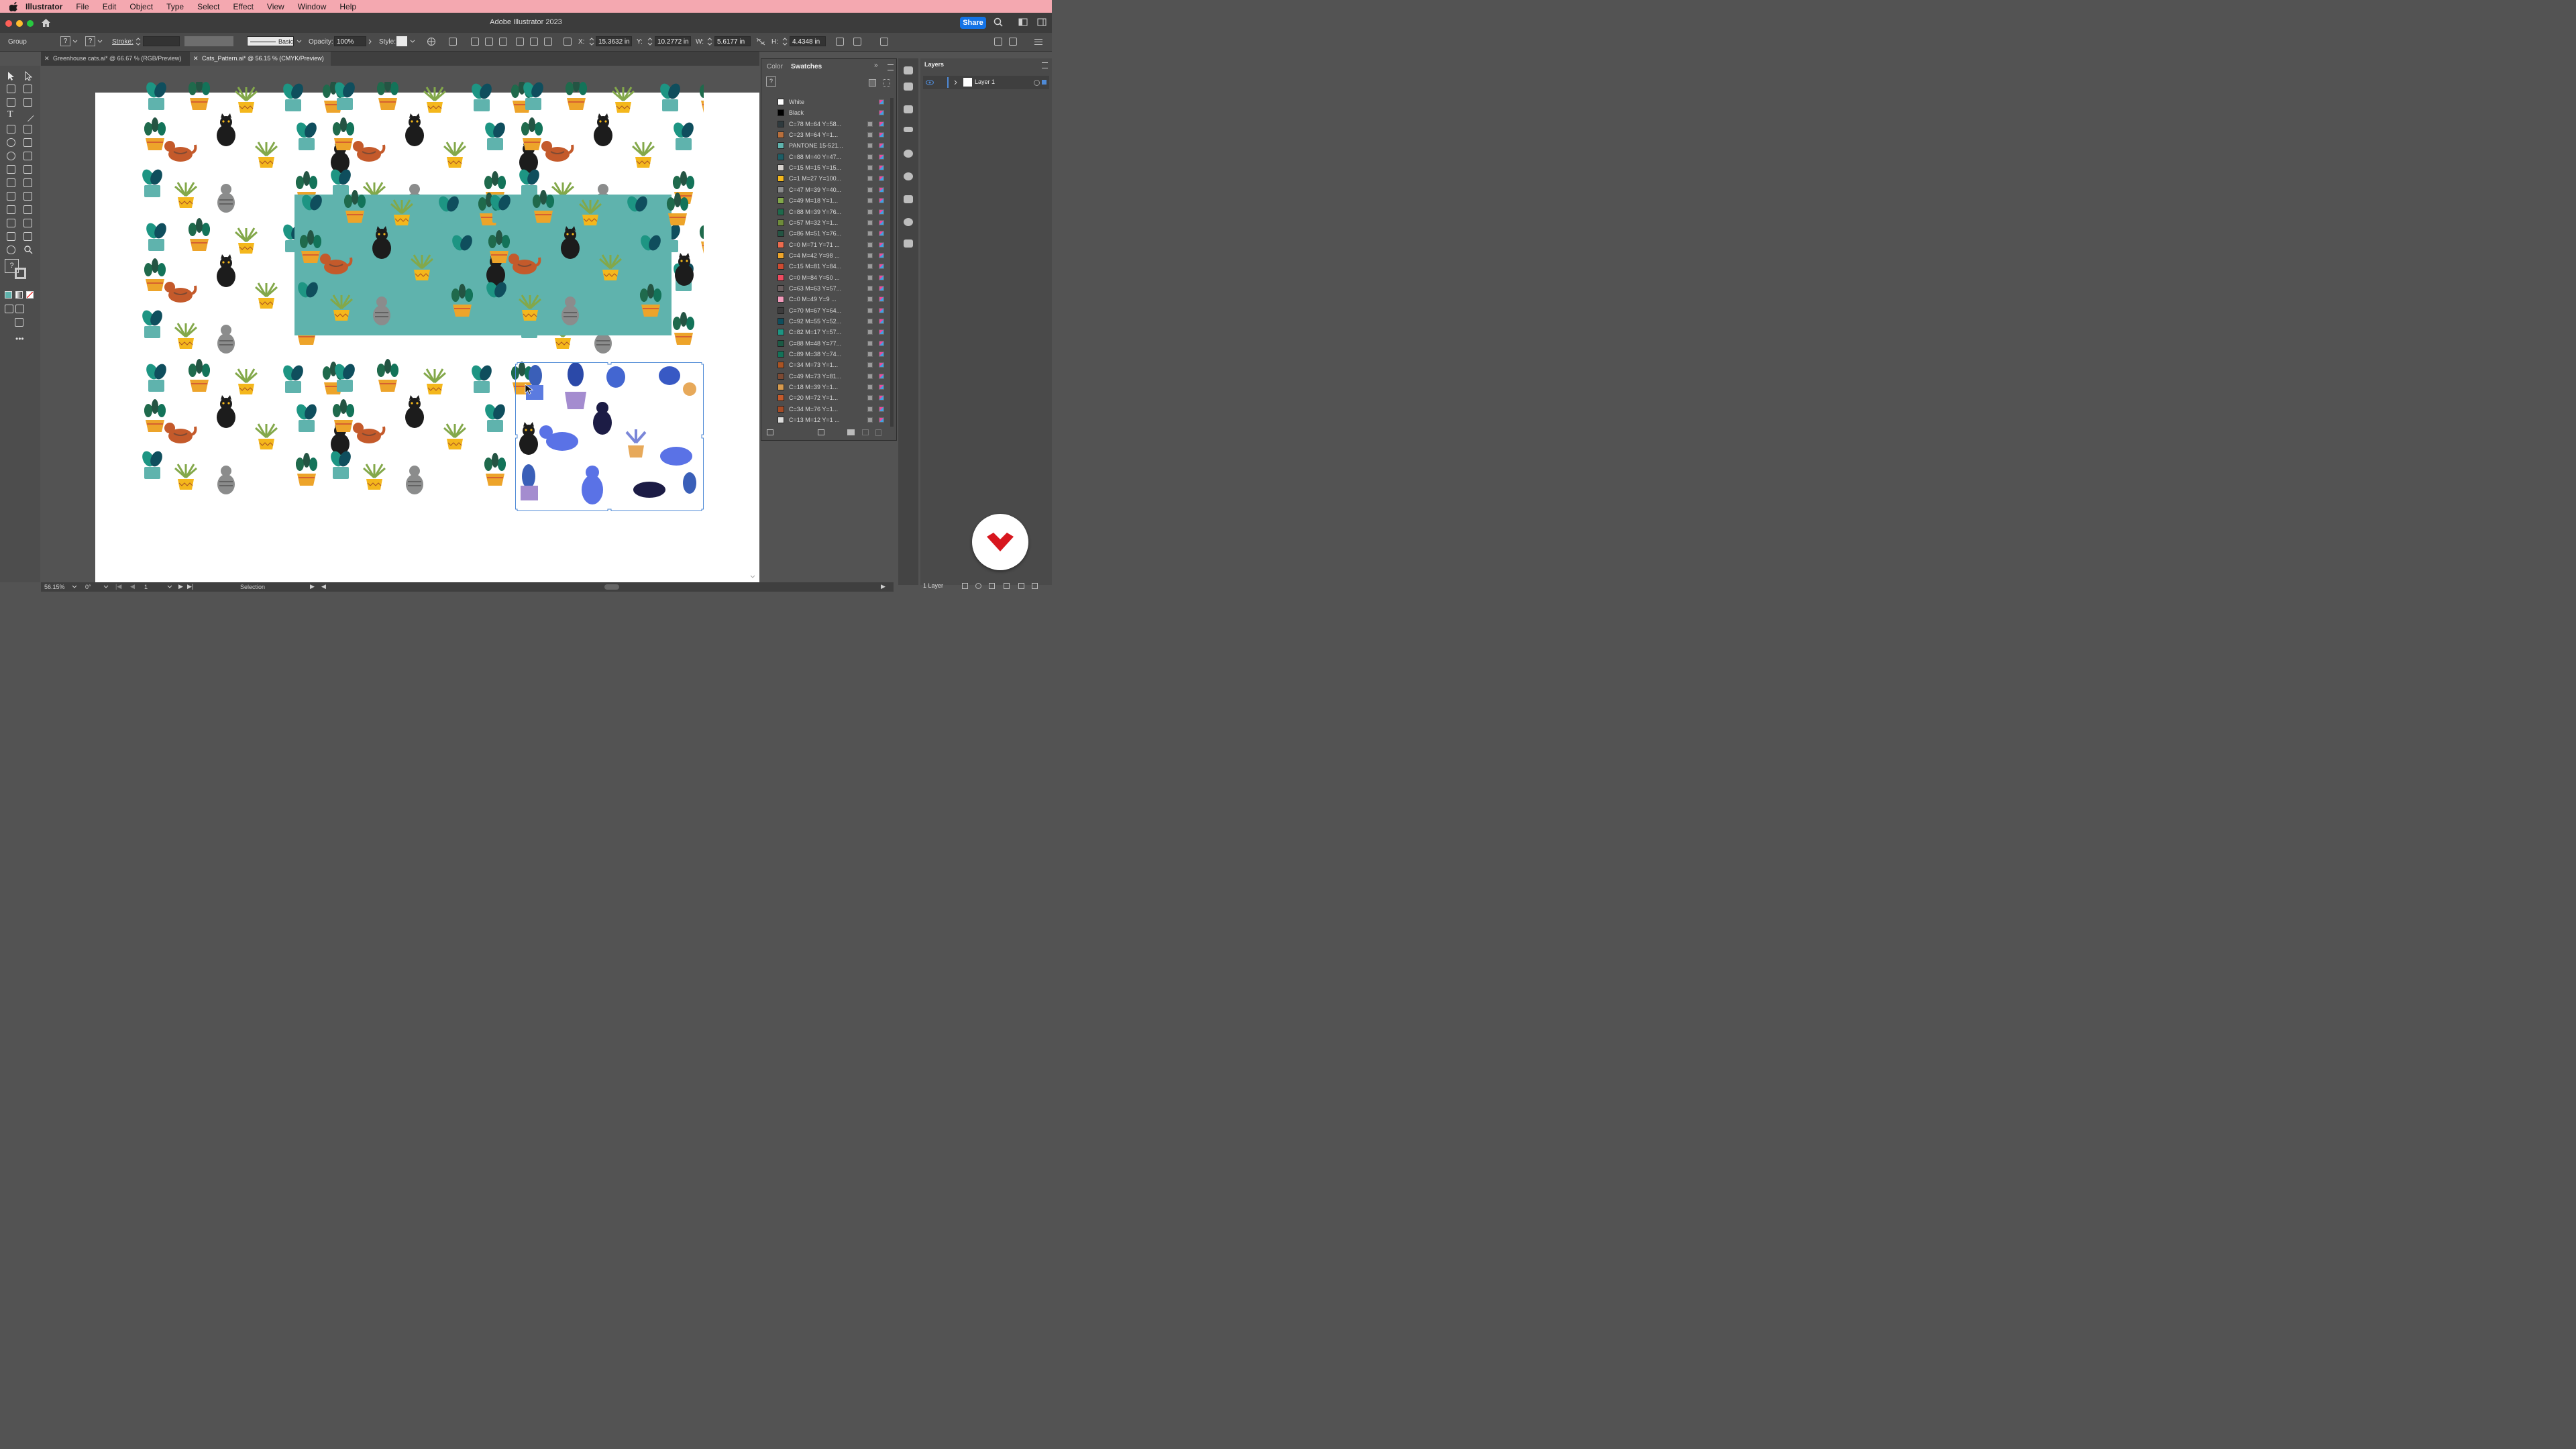 This screenshot has width=2576, height=1449. Describe the element at coordinates (826, 102) in the screenshot. I see `swatch-row: White` at that location.